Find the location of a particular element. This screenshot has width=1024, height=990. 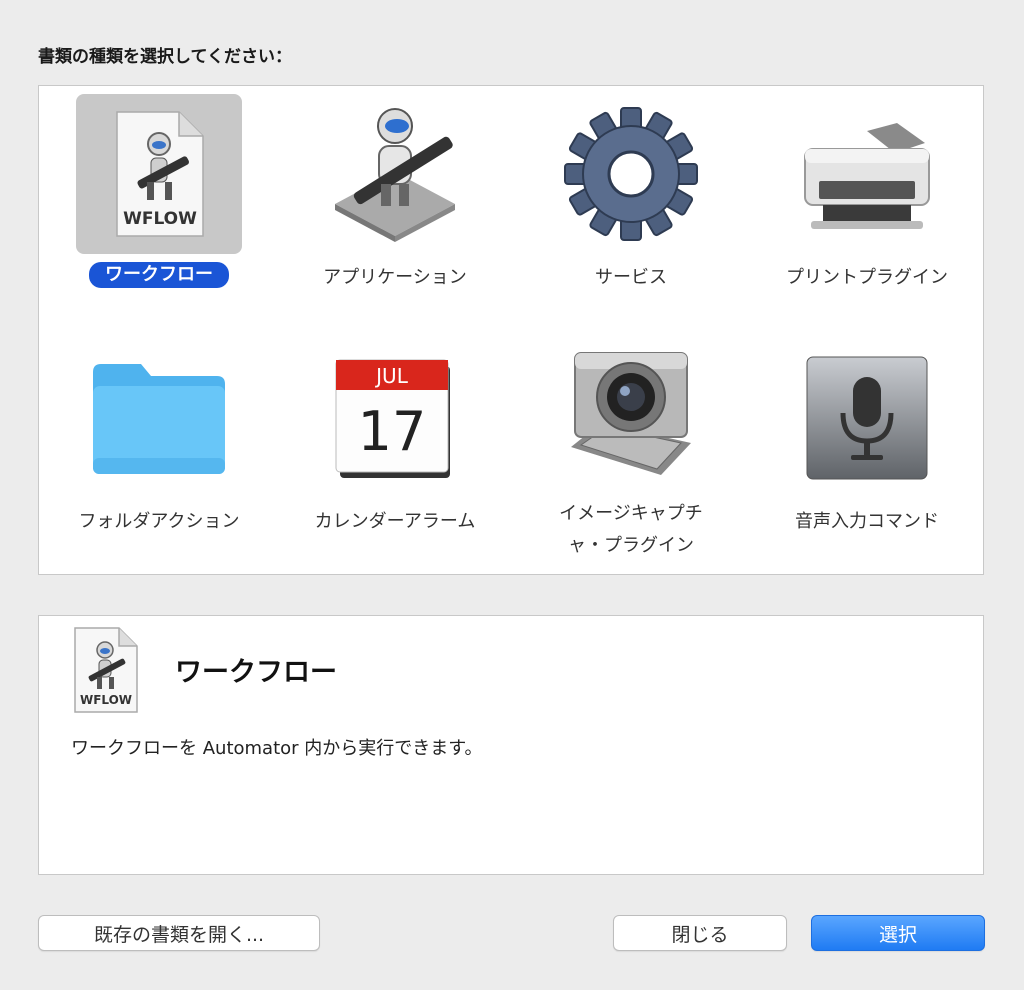

type-folder-action: フォルダアクション is located at coordinates (159, 447).